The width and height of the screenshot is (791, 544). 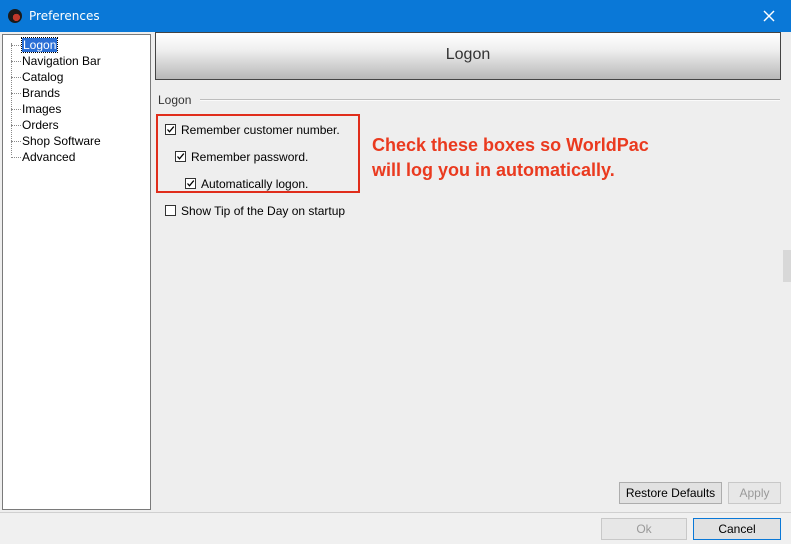 What do you see at coordinates (644, 529) in the screenshot?
I see `ok-button: Ok` at bounding box center [644, 529].